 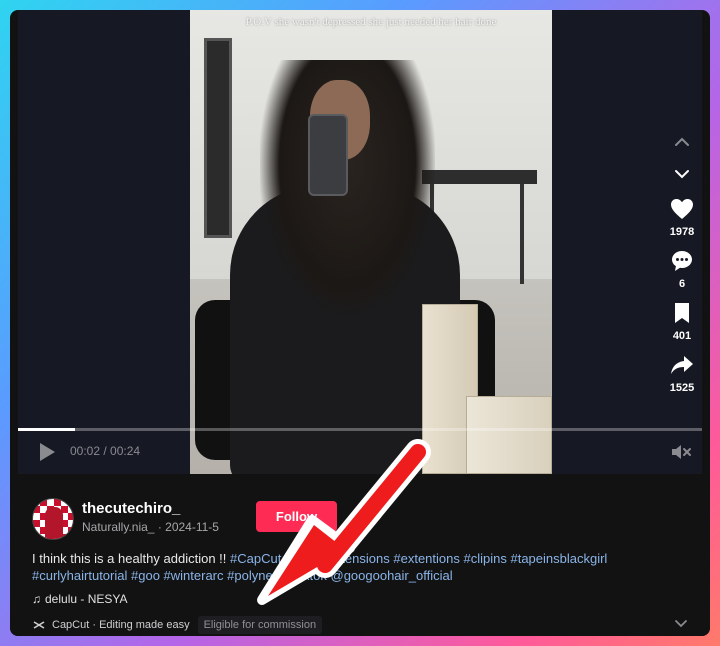 What do you see at coordinates (682, 284) in the screenshot?
I see `comment-count: 6` at bounding box center [682, 284].